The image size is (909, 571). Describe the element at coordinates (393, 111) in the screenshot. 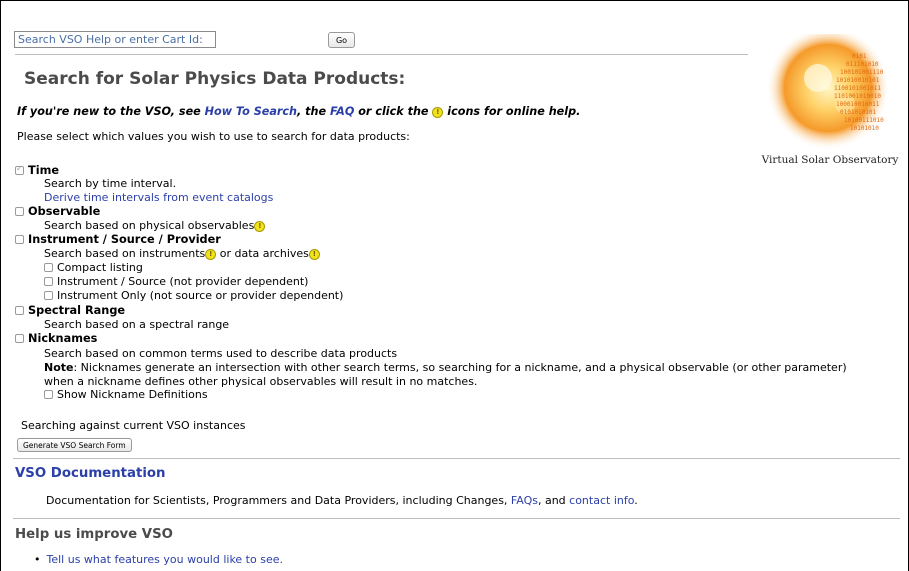

I see `intro-mid2: or click the` at that location.